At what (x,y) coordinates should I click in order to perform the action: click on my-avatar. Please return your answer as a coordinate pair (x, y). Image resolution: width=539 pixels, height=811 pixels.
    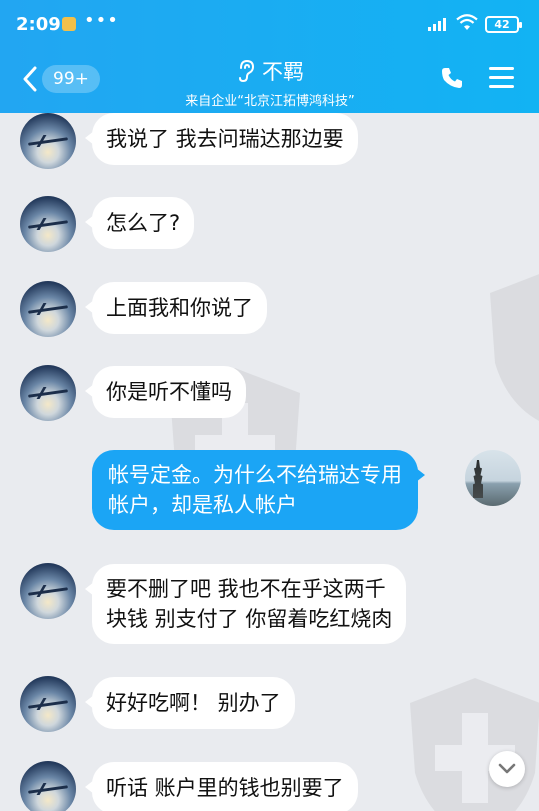
    Looking at the image, I should click on (493, 478).